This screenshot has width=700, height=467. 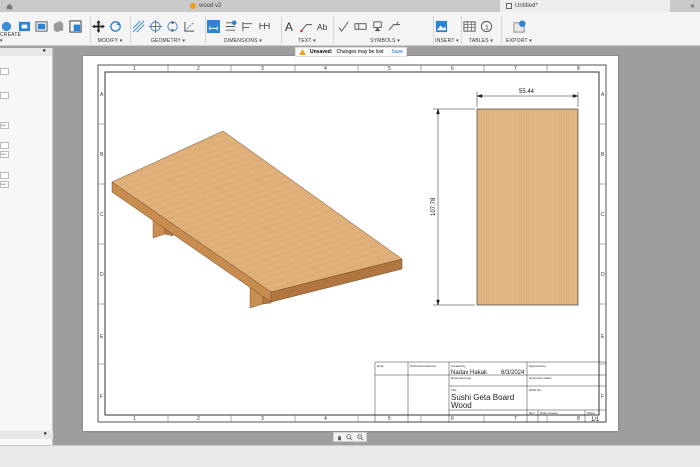 I want to click on save-button: Save, so click(x=397, y=52).